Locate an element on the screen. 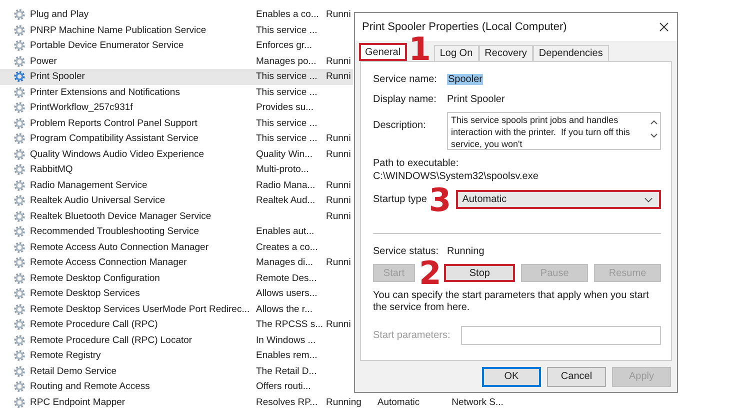 The image size is (730, 410). close-icon is located at coordinates (664, 27).